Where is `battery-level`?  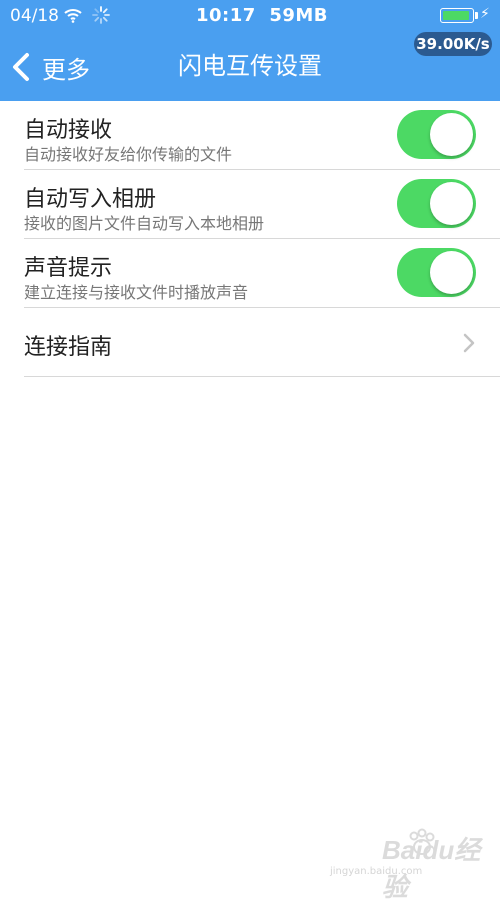 battery-level is located at coordinates (456, 15).